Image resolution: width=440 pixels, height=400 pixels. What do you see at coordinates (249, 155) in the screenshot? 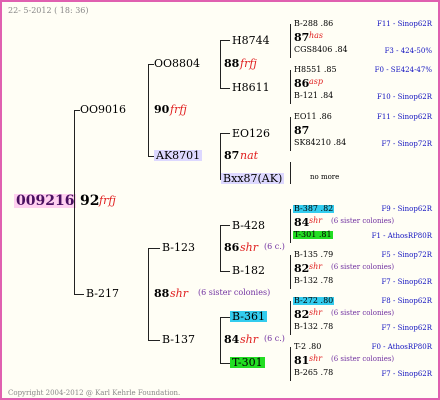
I see `gen3-c-name: nat` at bounding box center [249, 155].